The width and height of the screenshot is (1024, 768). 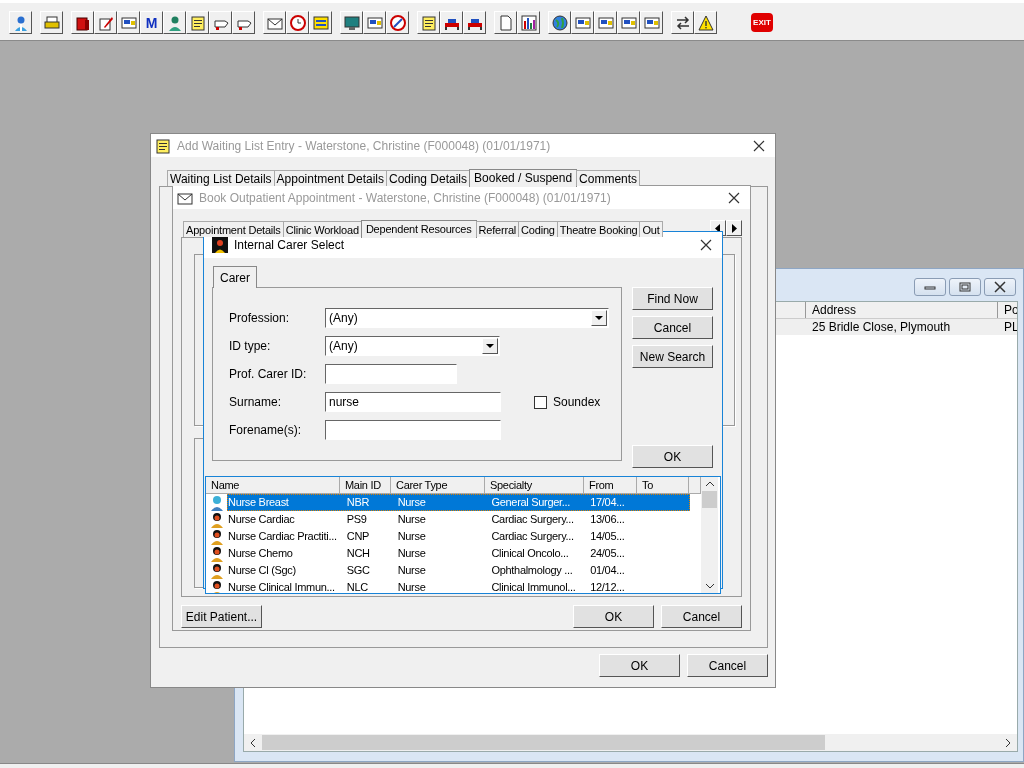 What do you see at coordinates (260, 553) in the screenshot?
I see `table-cell-text: Nurse Chemo` at bounding box center [260, 553].